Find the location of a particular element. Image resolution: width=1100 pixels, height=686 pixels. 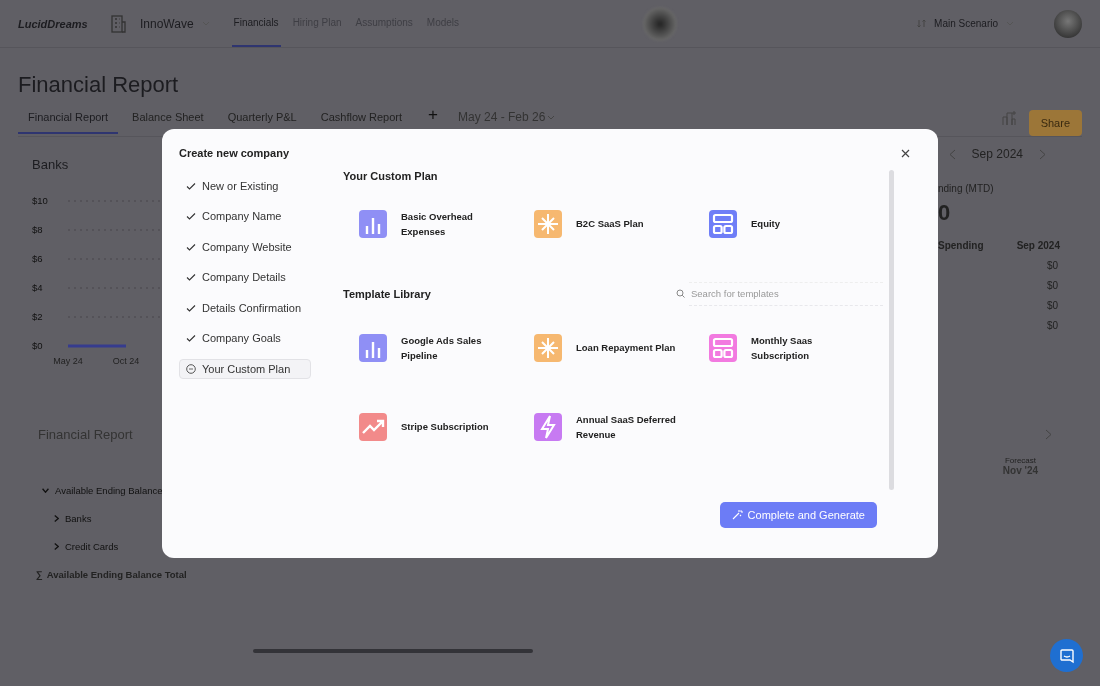

axis-label: $4 is located at coordinates (37, 287).